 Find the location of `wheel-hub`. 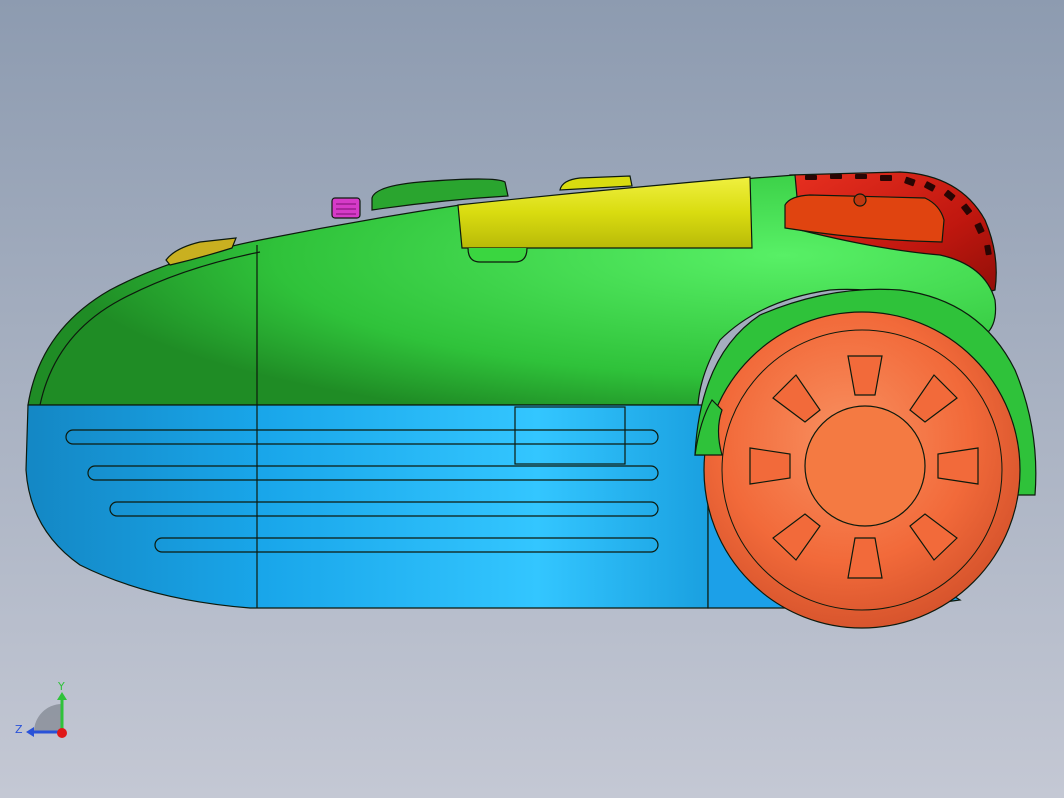

wheel-hub is located at coordinates (865, 466).